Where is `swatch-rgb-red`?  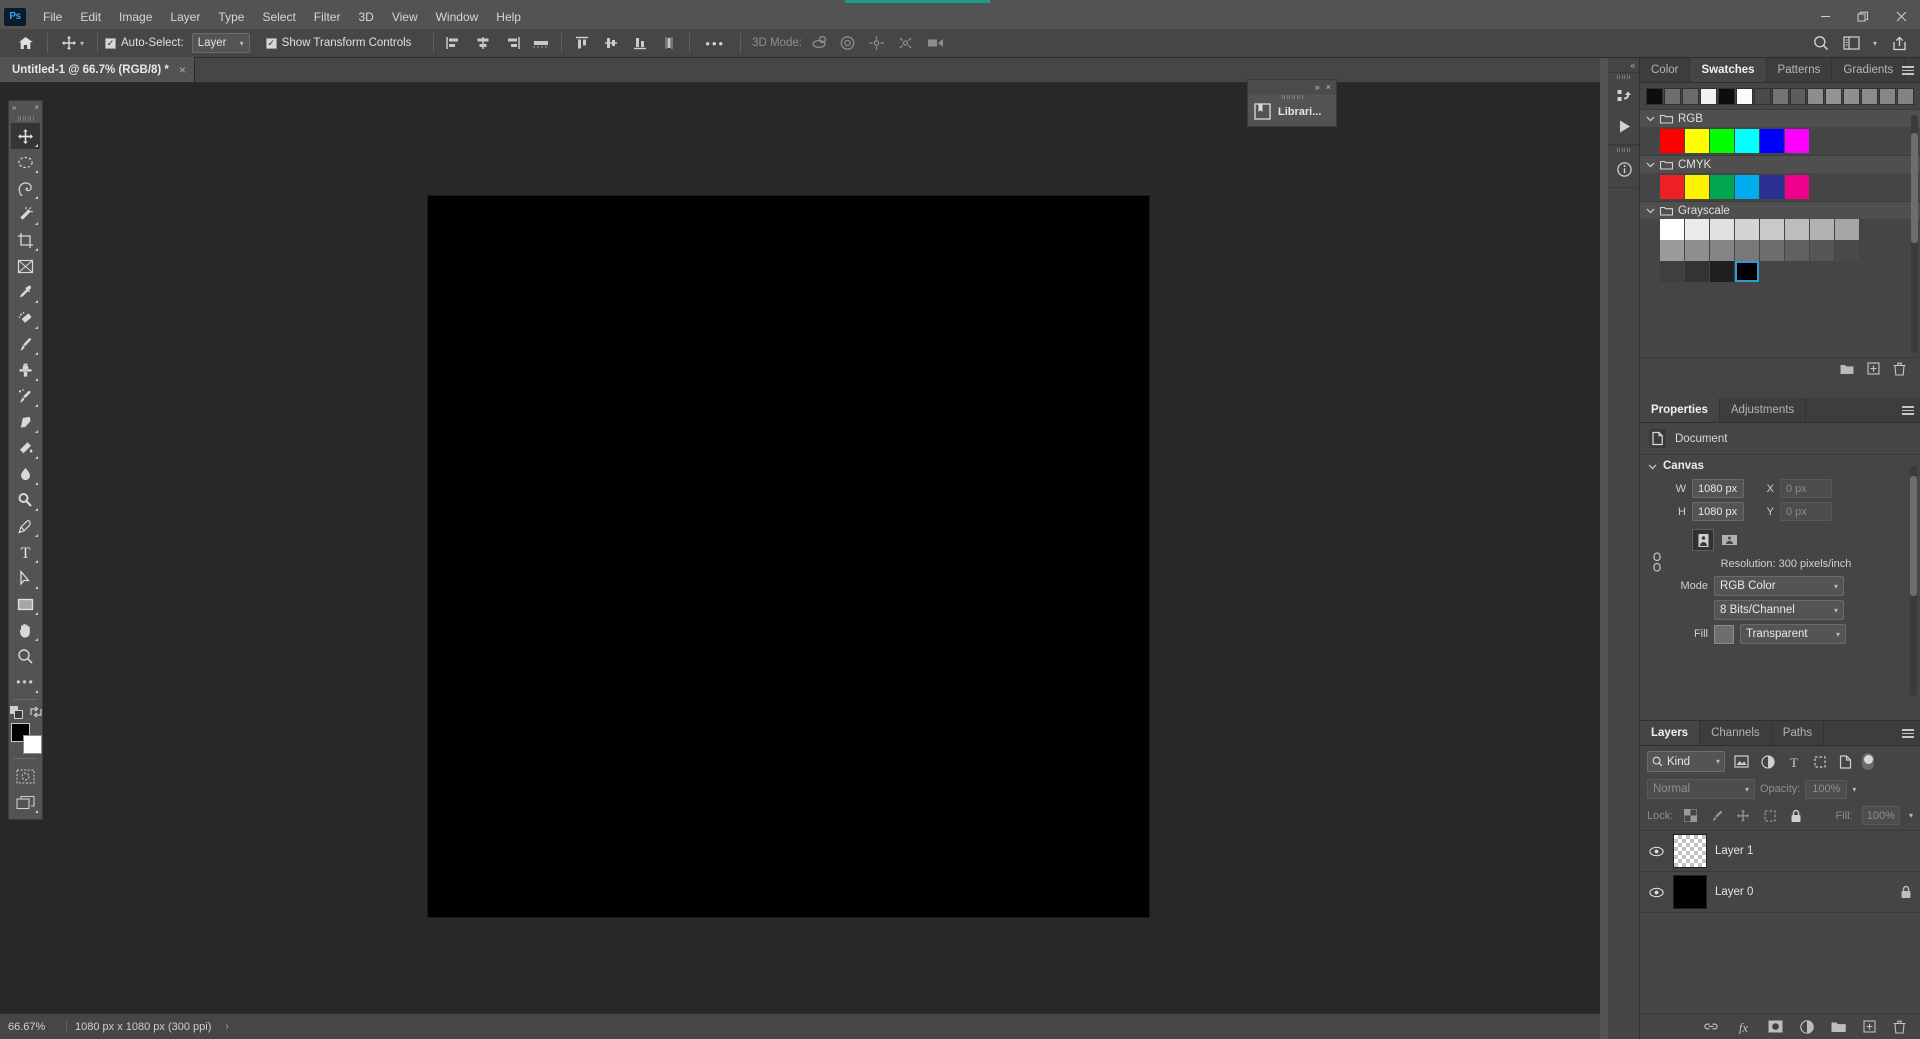
swatch-rgb-red is located at coordinates (1672, 141).